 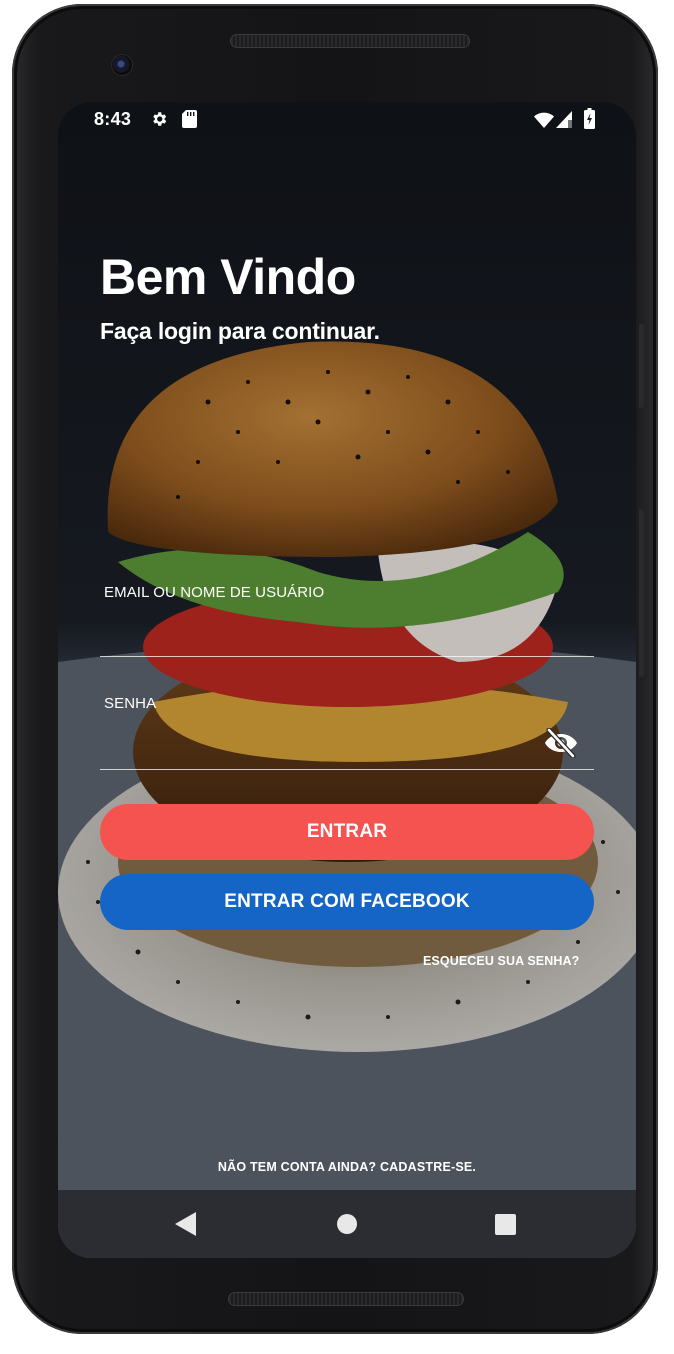 I want to click on gear-icon, so click(x=160, y=119).